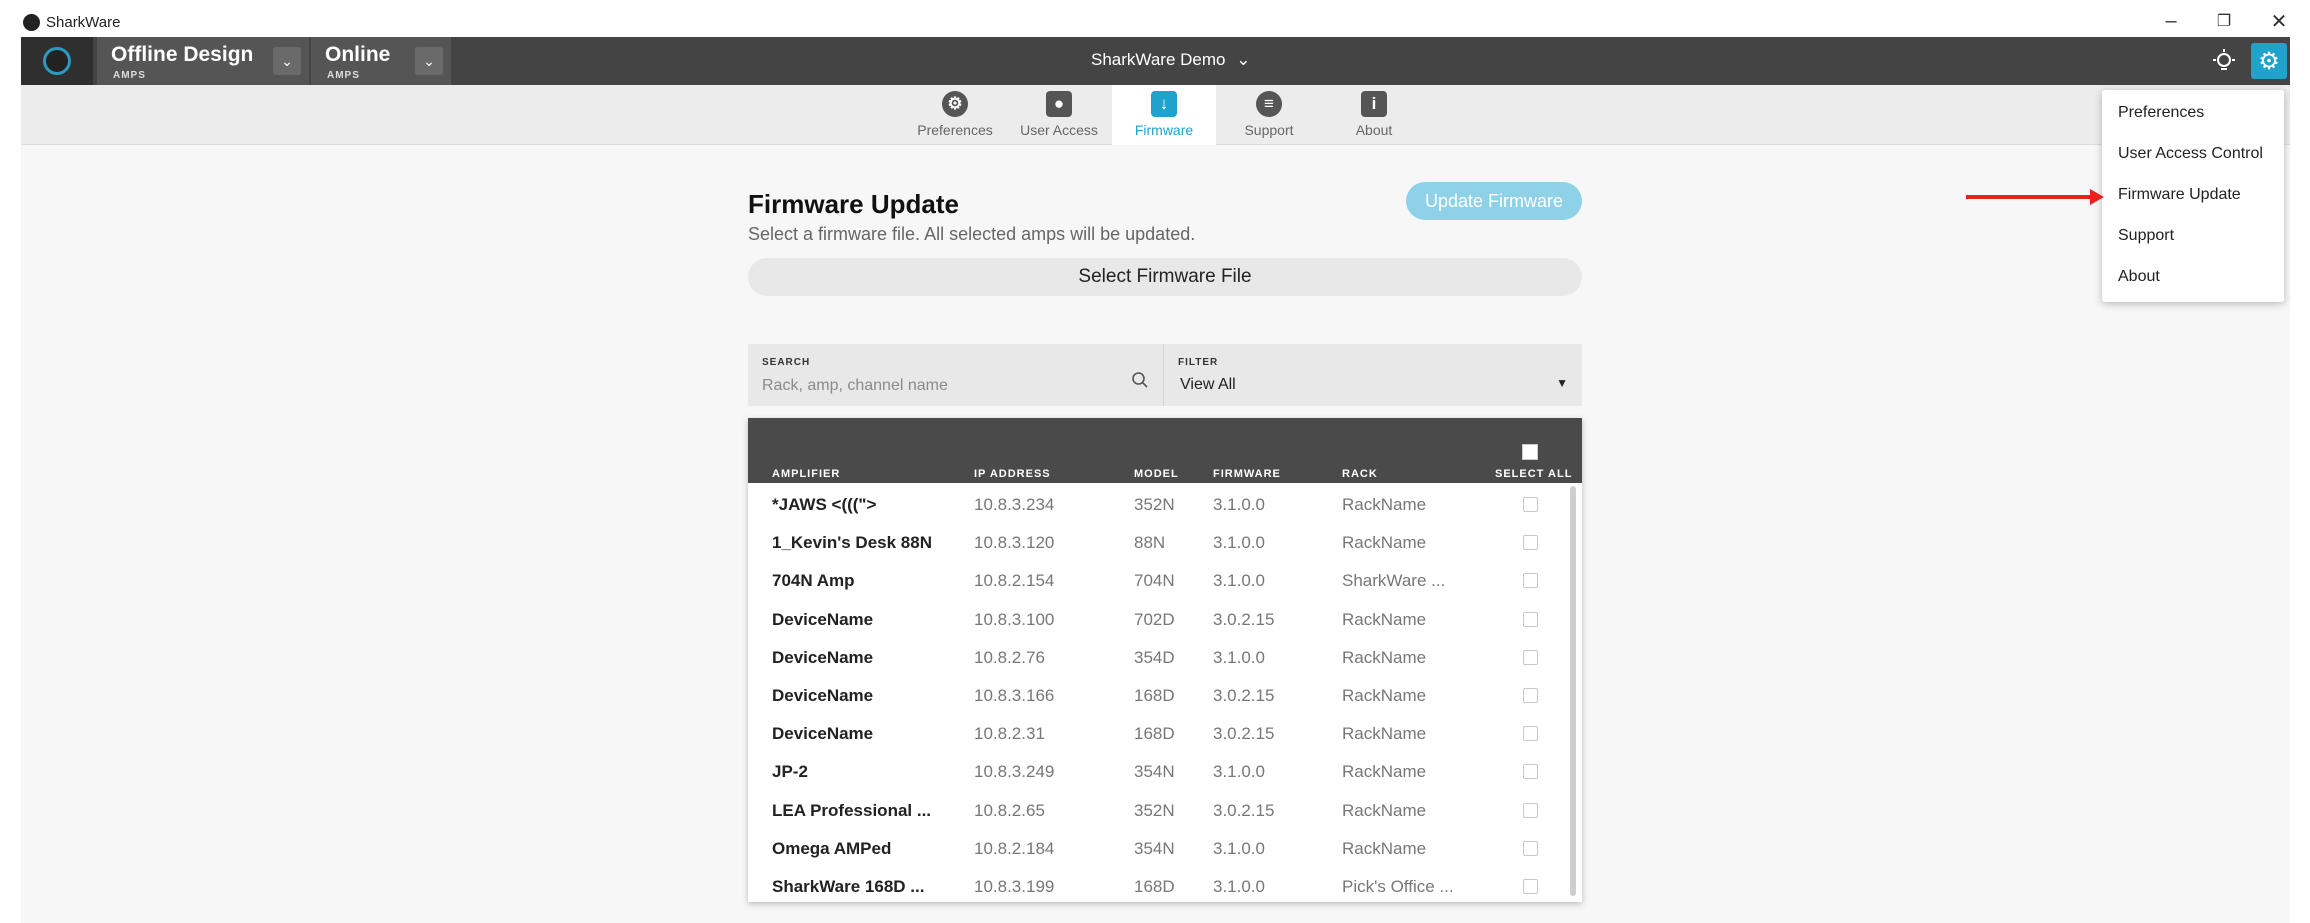 This screenshot has width=2310, height=923. I want to click on menu-item-firmware-update: Firmware Update, so click(2179, 195).